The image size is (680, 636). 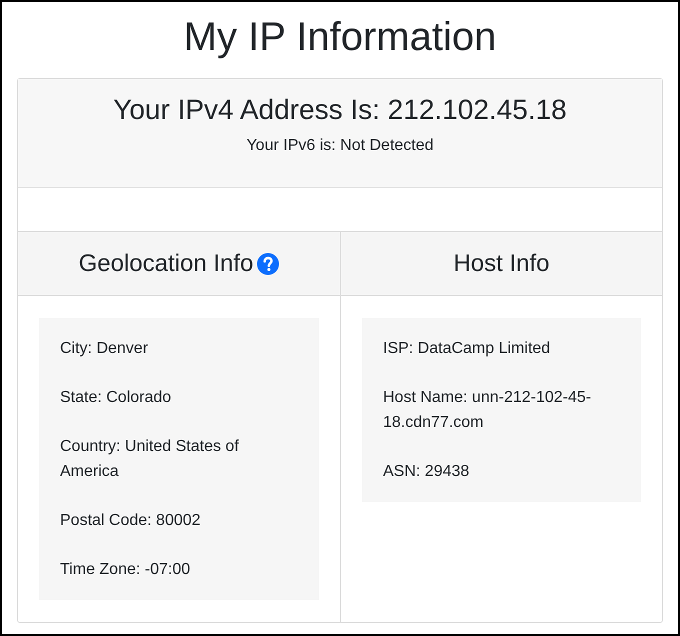 What do you see at coordinates (116, 398) in the screenshot?
I see `info-line: State: Colorado` at bounding box center [116, 398].